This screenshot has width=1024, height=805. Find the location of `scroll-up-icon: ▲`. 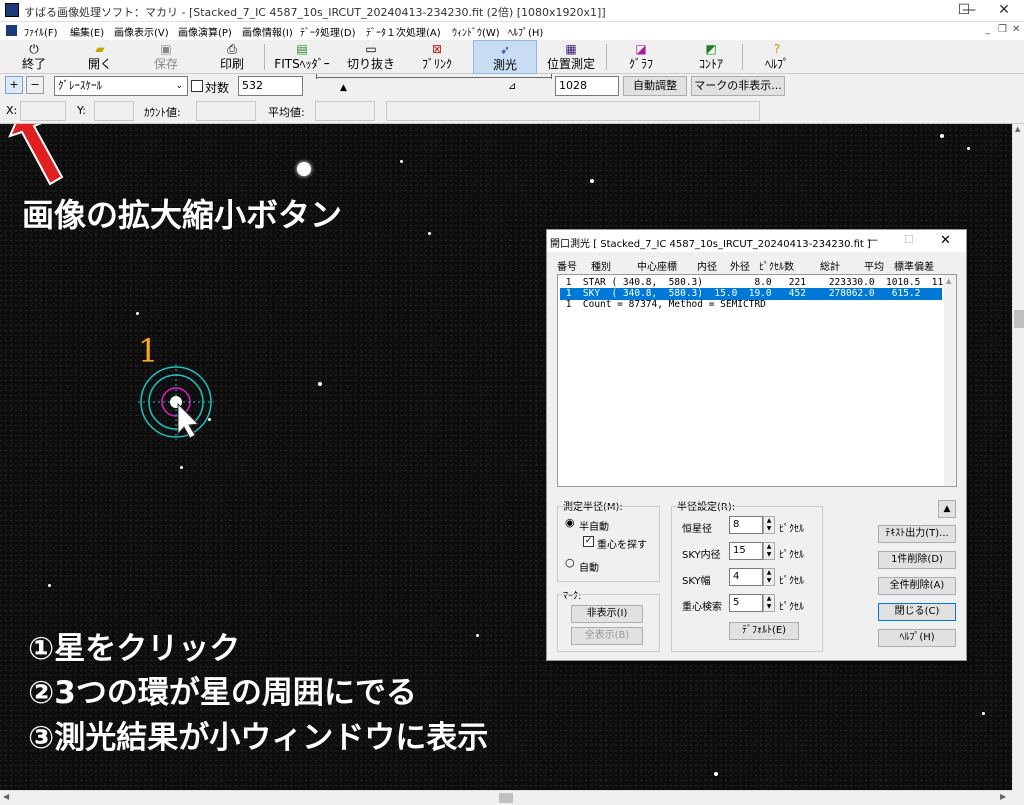

scroll-up-icon: ▲ is located at coordinates (1017, 129).